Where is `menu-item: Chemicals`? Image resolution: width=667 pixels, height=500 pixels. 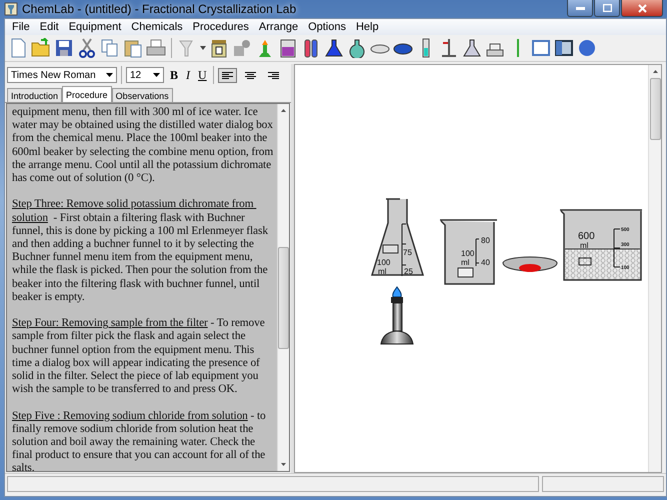 menu-item: Chemicals is located at coordinates (157, 27).